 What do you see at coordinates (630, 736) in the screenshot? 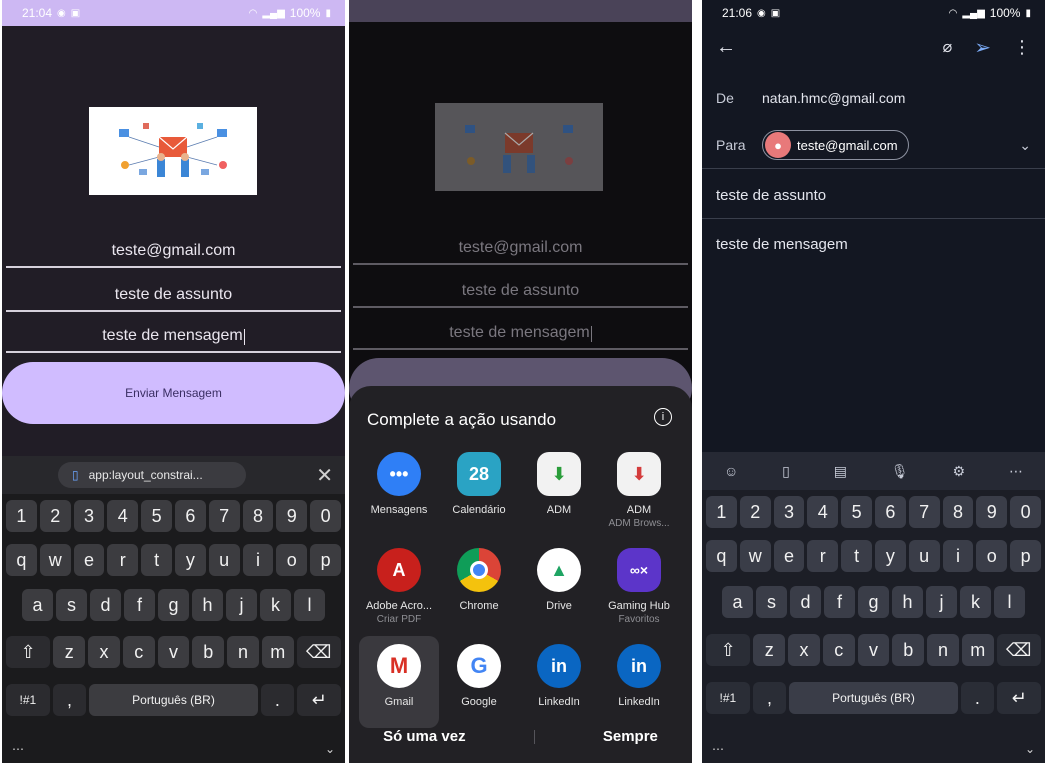
I see `always-button: Sempre` at bounding box center [630, 736].